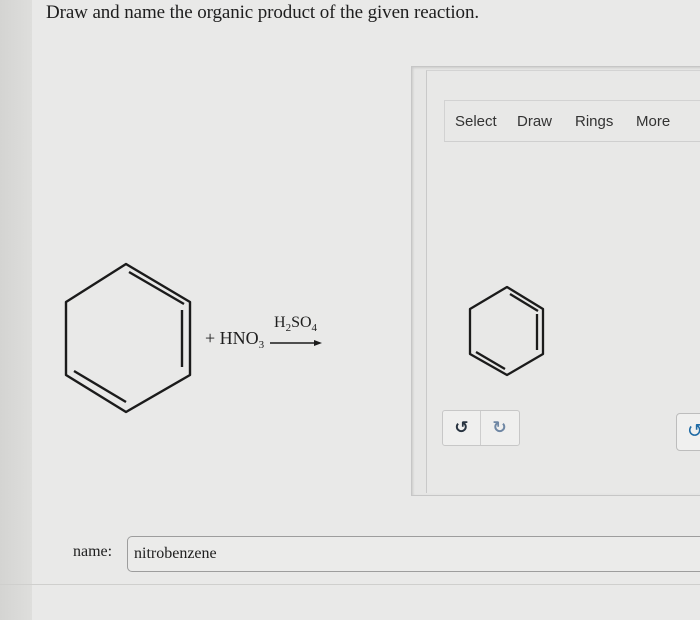 The width and height of the screenshot is (700, 620). Describe the element at coordinates (413, 554) in the screenshot. I see `name-answer-input: nitrobenzene` at that location.